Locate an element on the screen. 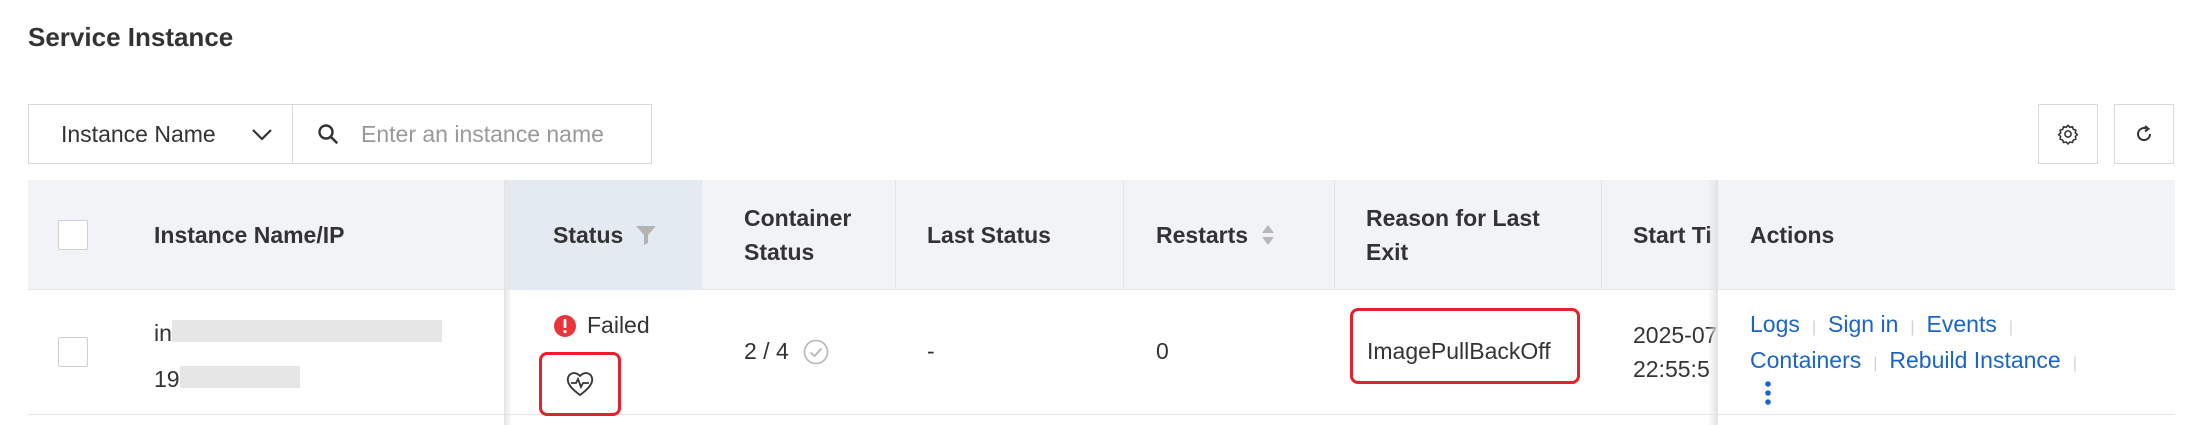  logs-link: Logs is located at coordinates (1775, 324).